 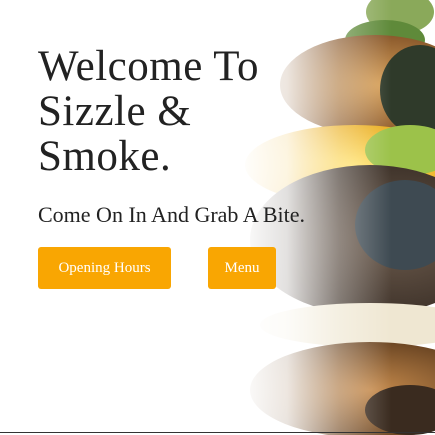 What do you see at coordinates (105, 156) in the screenshot?
I see `hero-title-line-3: Smoke.` at bounding box center [105, 156].